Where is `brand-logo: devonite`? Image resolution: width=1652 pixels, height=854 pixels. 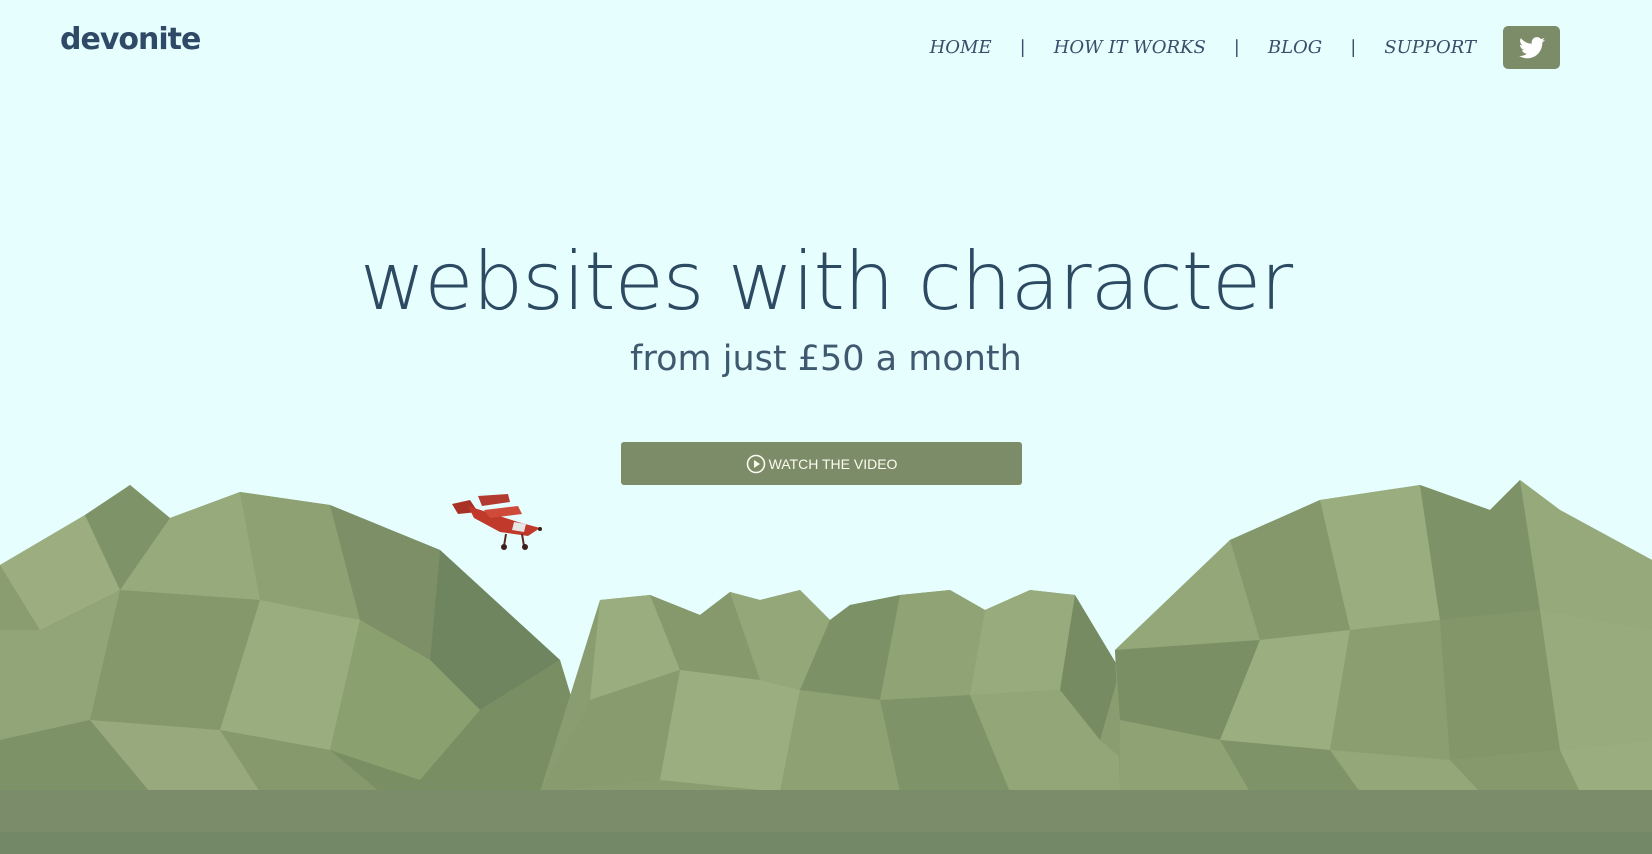
brand-logo: devonite is located at coordinates (130, 39).